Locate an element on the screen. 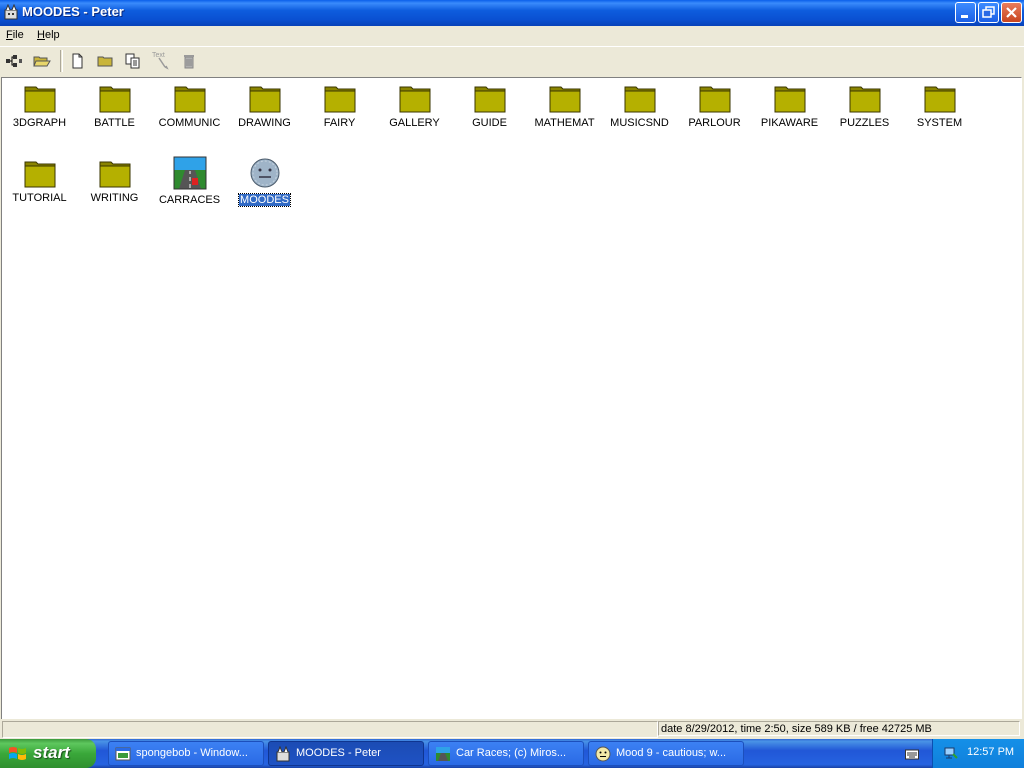 The width and height of the screenshot is (1024, 768). menu-help: Help is located at coordinates (48, 35).